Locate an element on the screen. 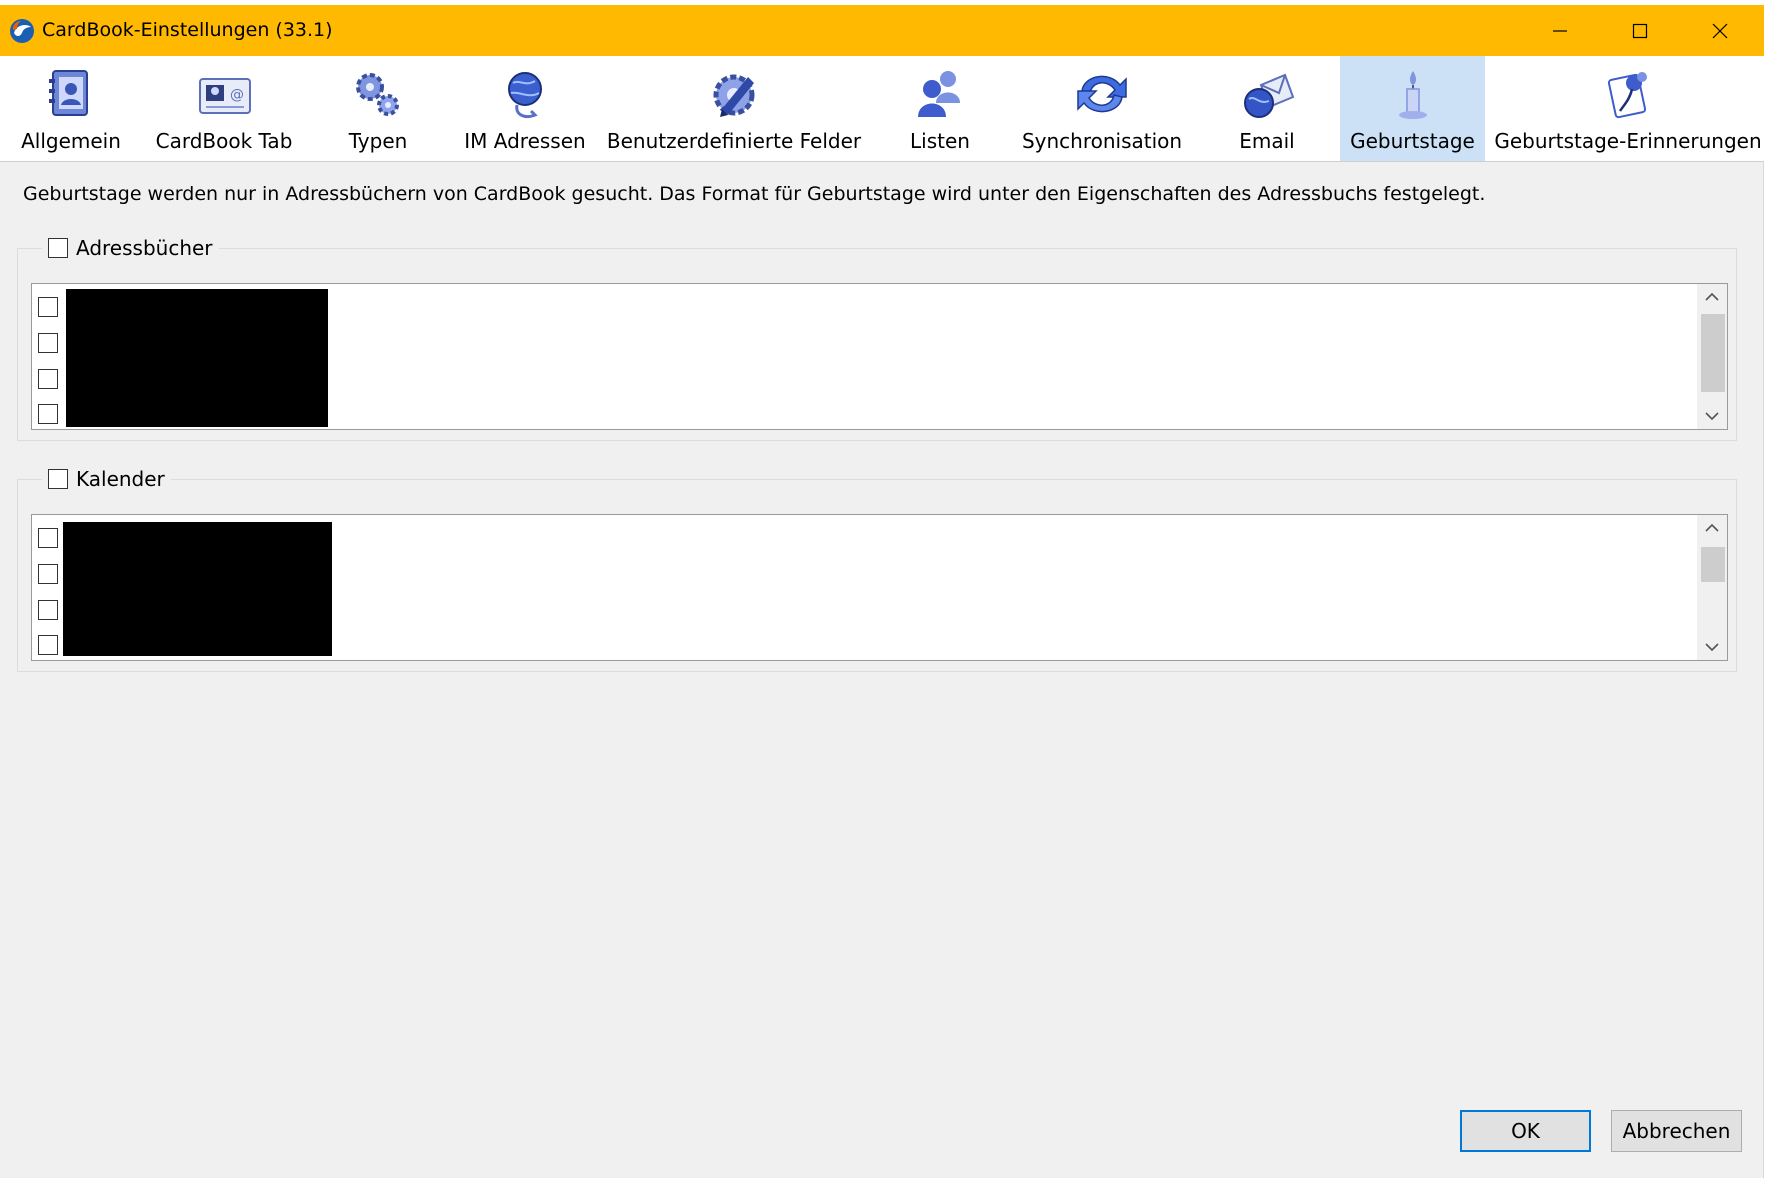  minimize-button is located at coordinates (1560, 30).